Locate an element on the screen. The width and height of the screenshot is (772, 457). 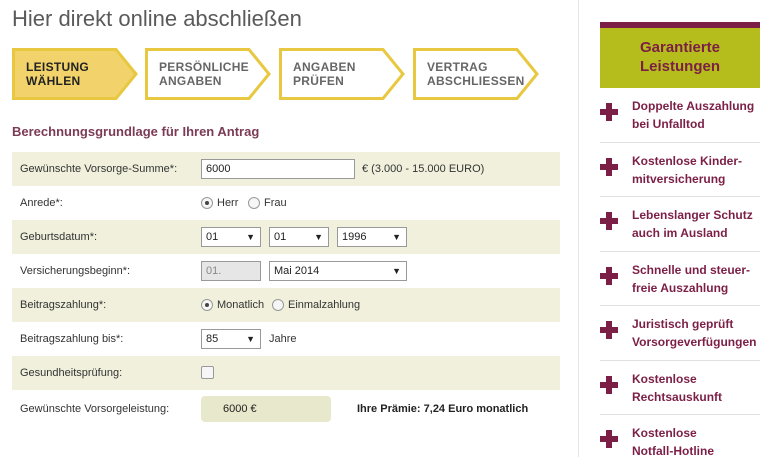
row-anrede: Anrede*: Herr Frau is located at coordinates (286, 203).